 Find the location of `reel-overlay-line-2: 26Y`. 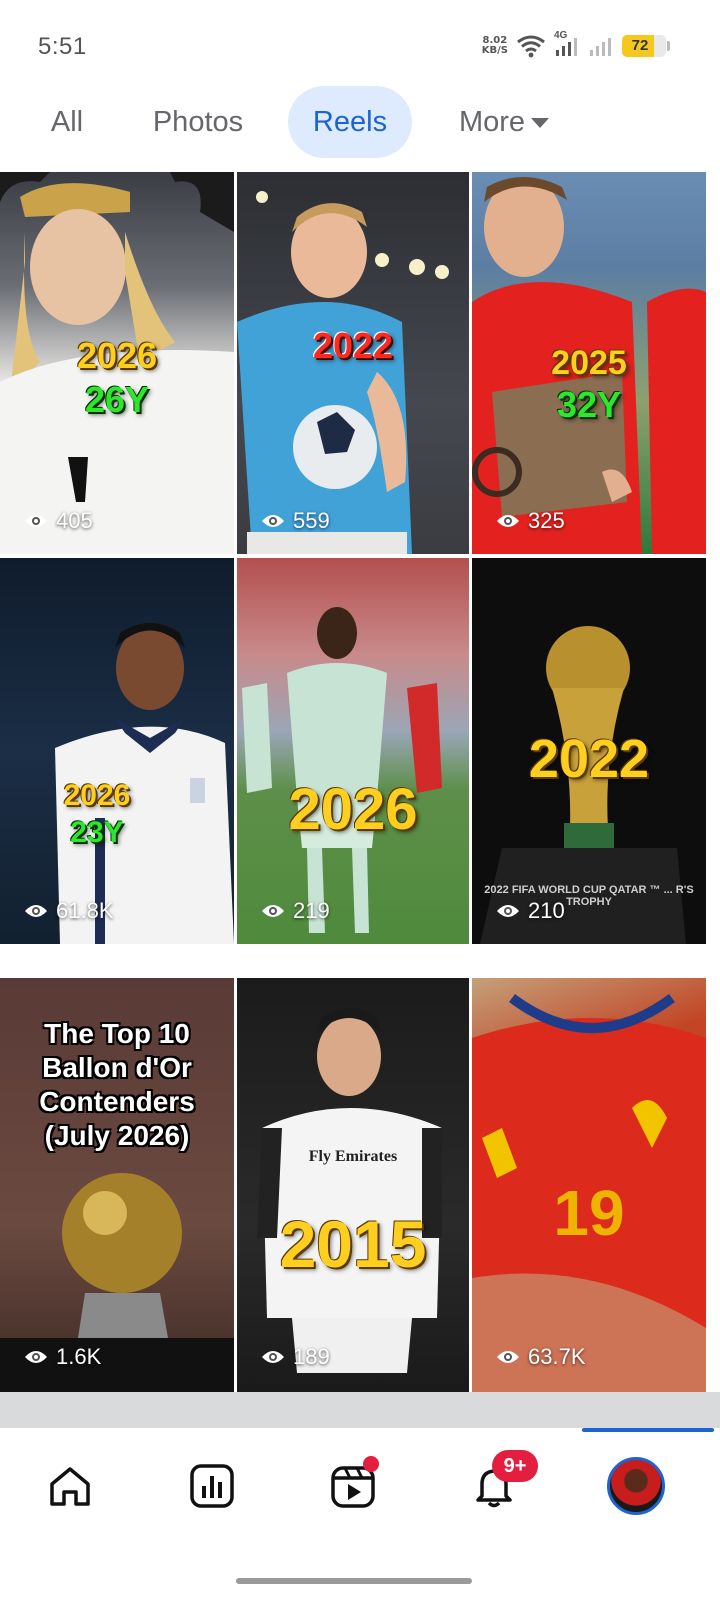

reel-overlay-line-2: 26Y is located at coordinates (117, 399).